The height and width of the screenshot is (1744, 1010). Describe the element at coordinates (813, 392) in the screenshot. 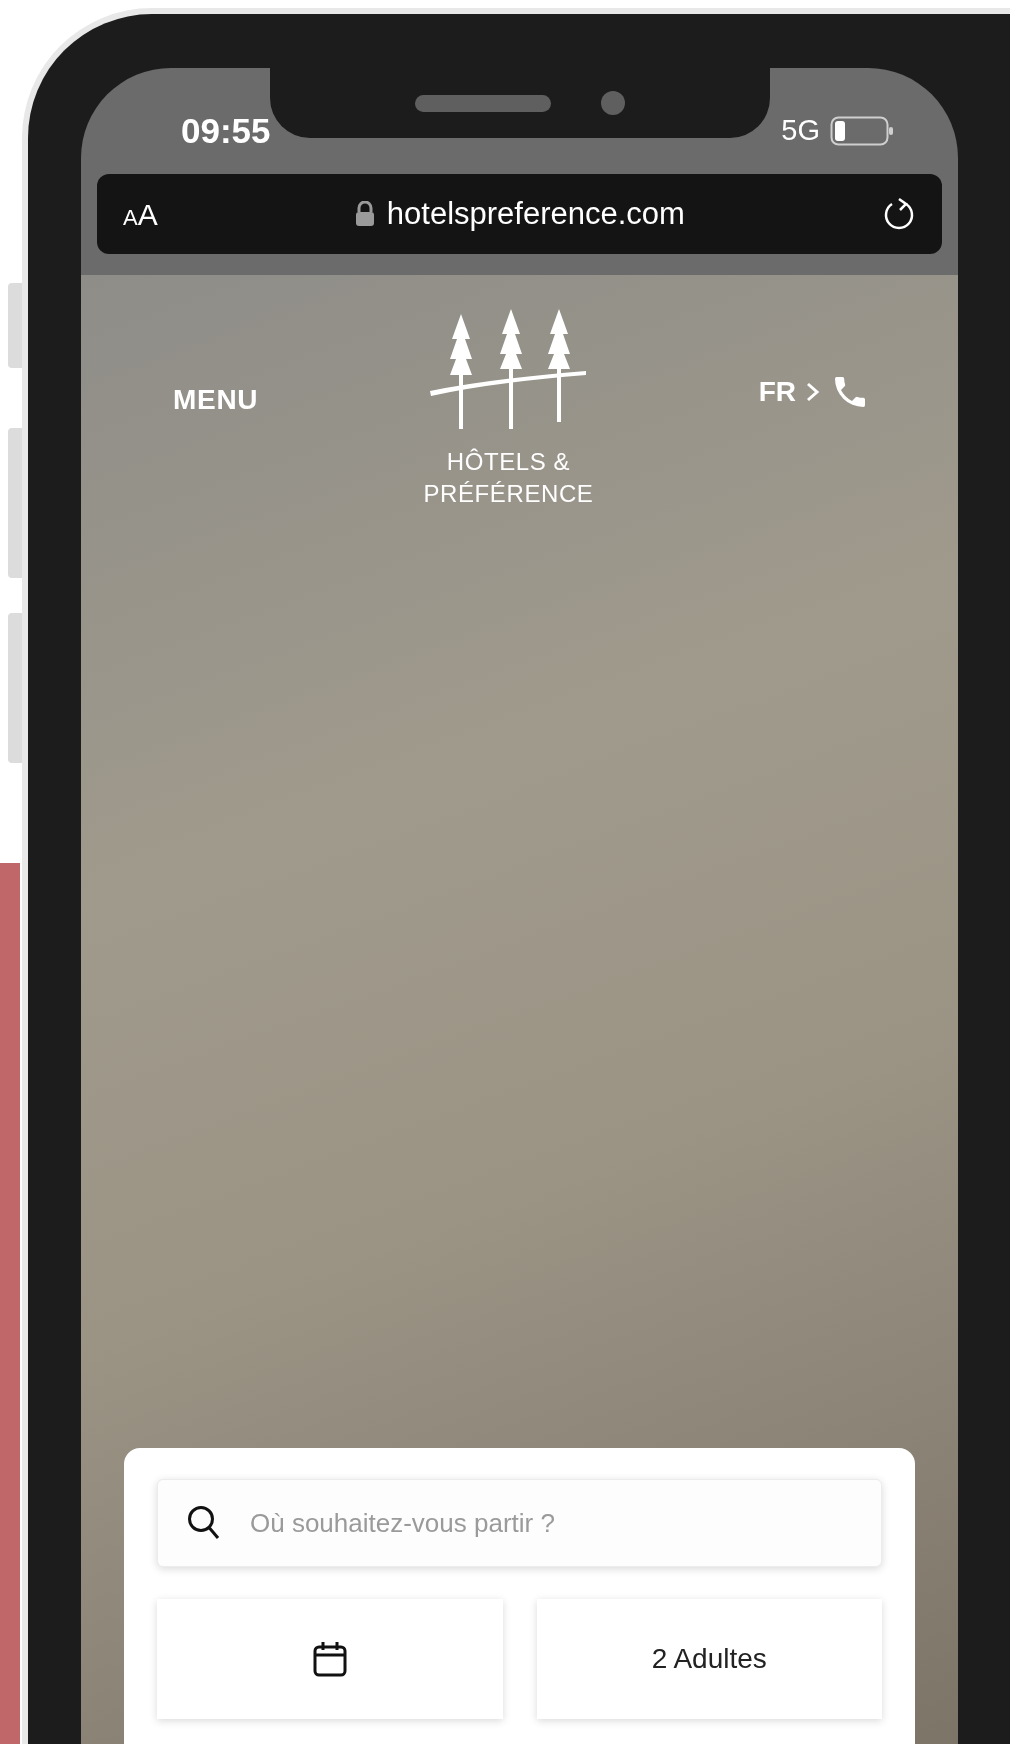

I see `chevron-right-icon` at that location.